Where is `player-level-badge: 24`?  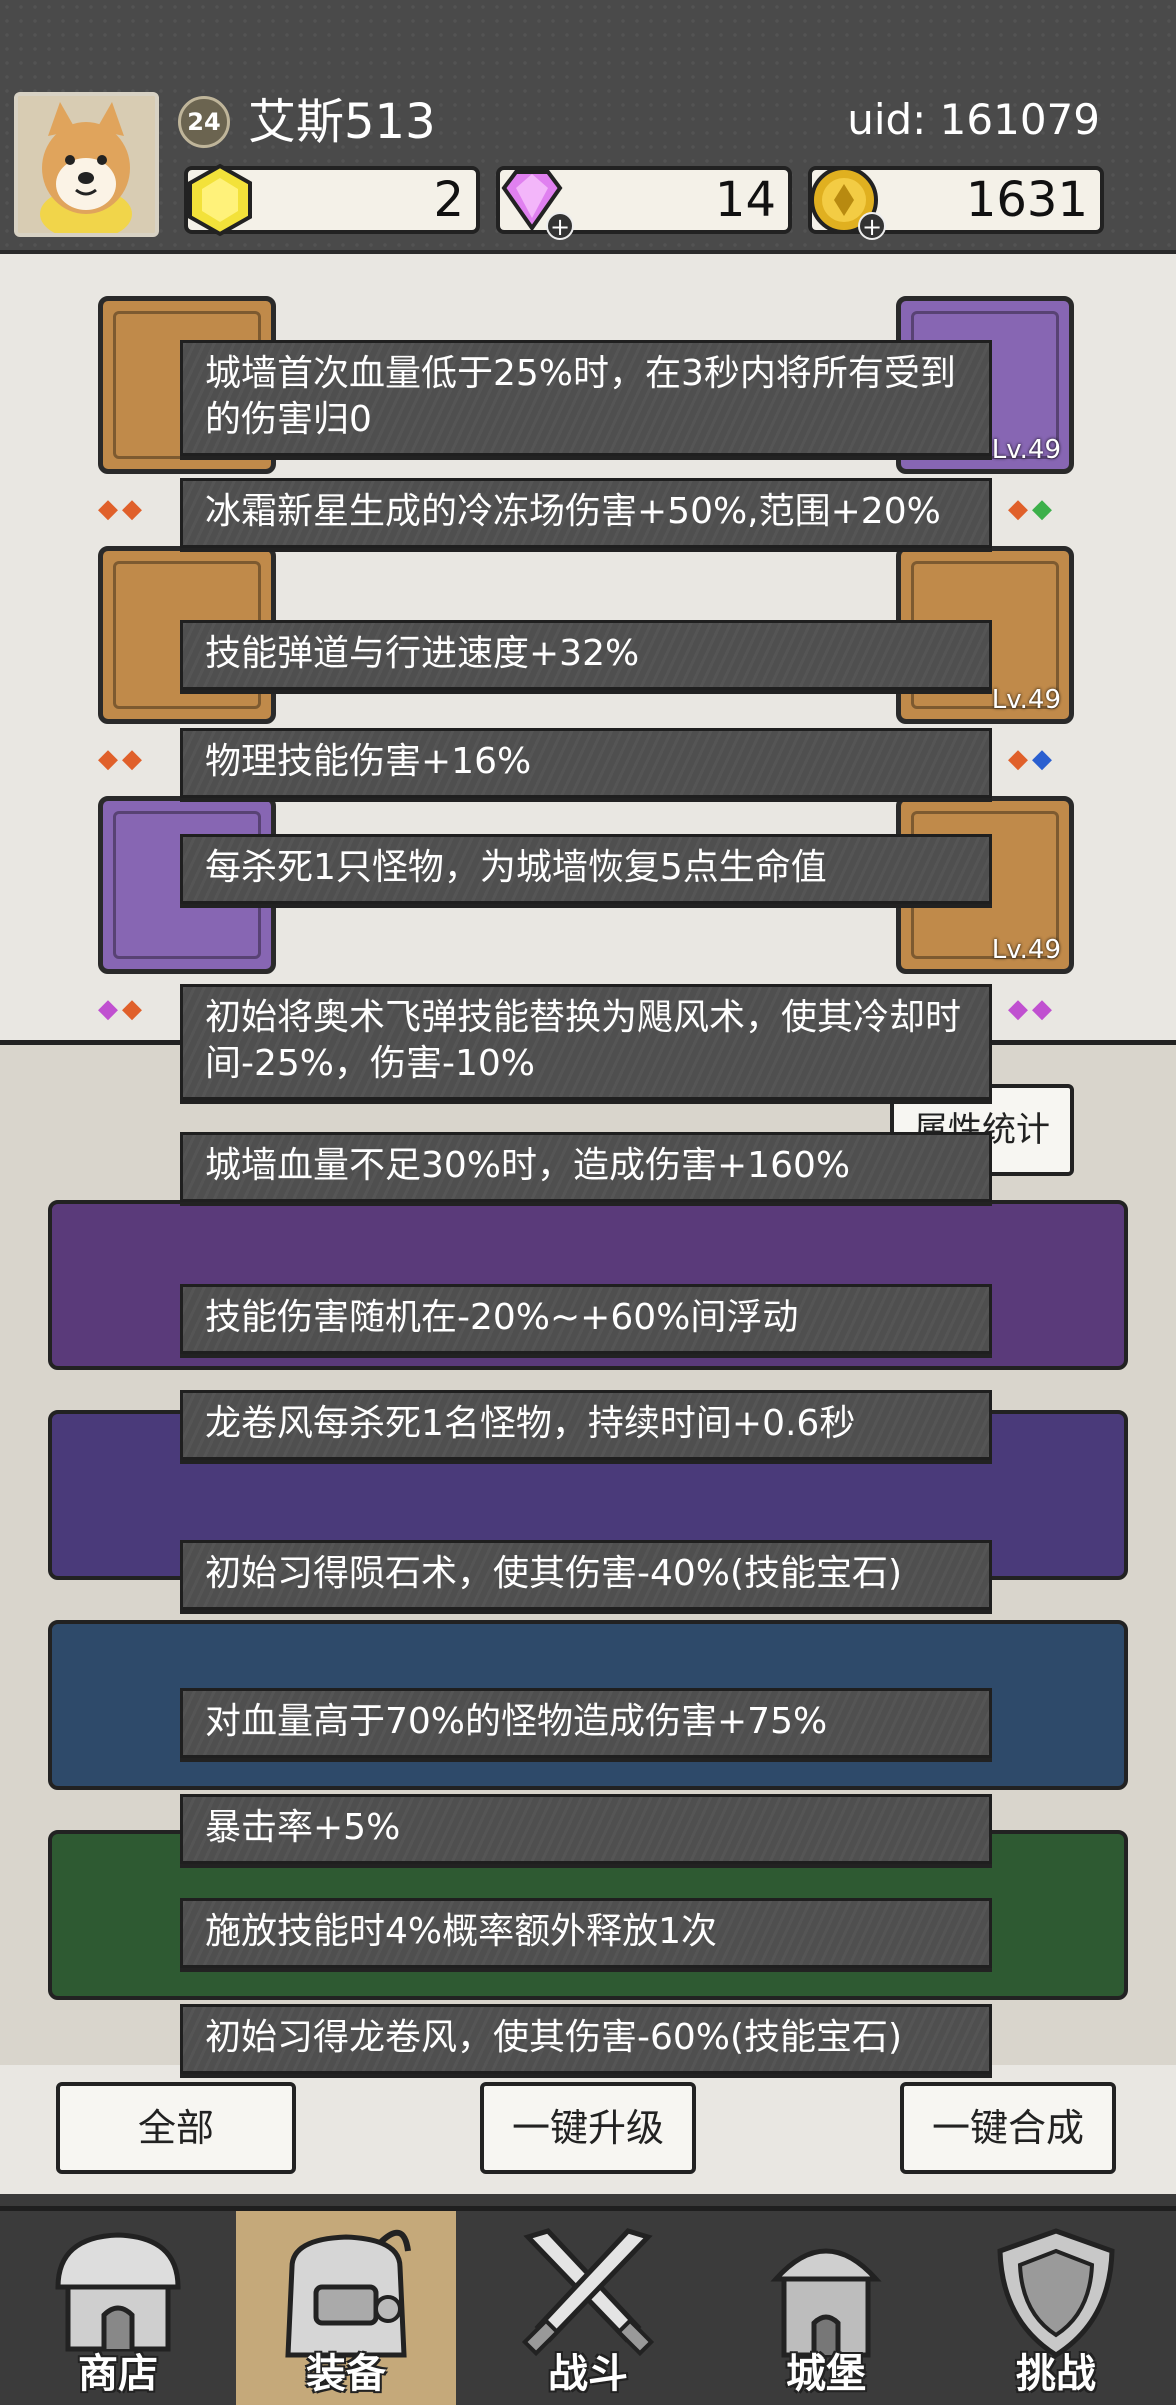 player-level-badge: 24 is located at coordinates (204, 122).